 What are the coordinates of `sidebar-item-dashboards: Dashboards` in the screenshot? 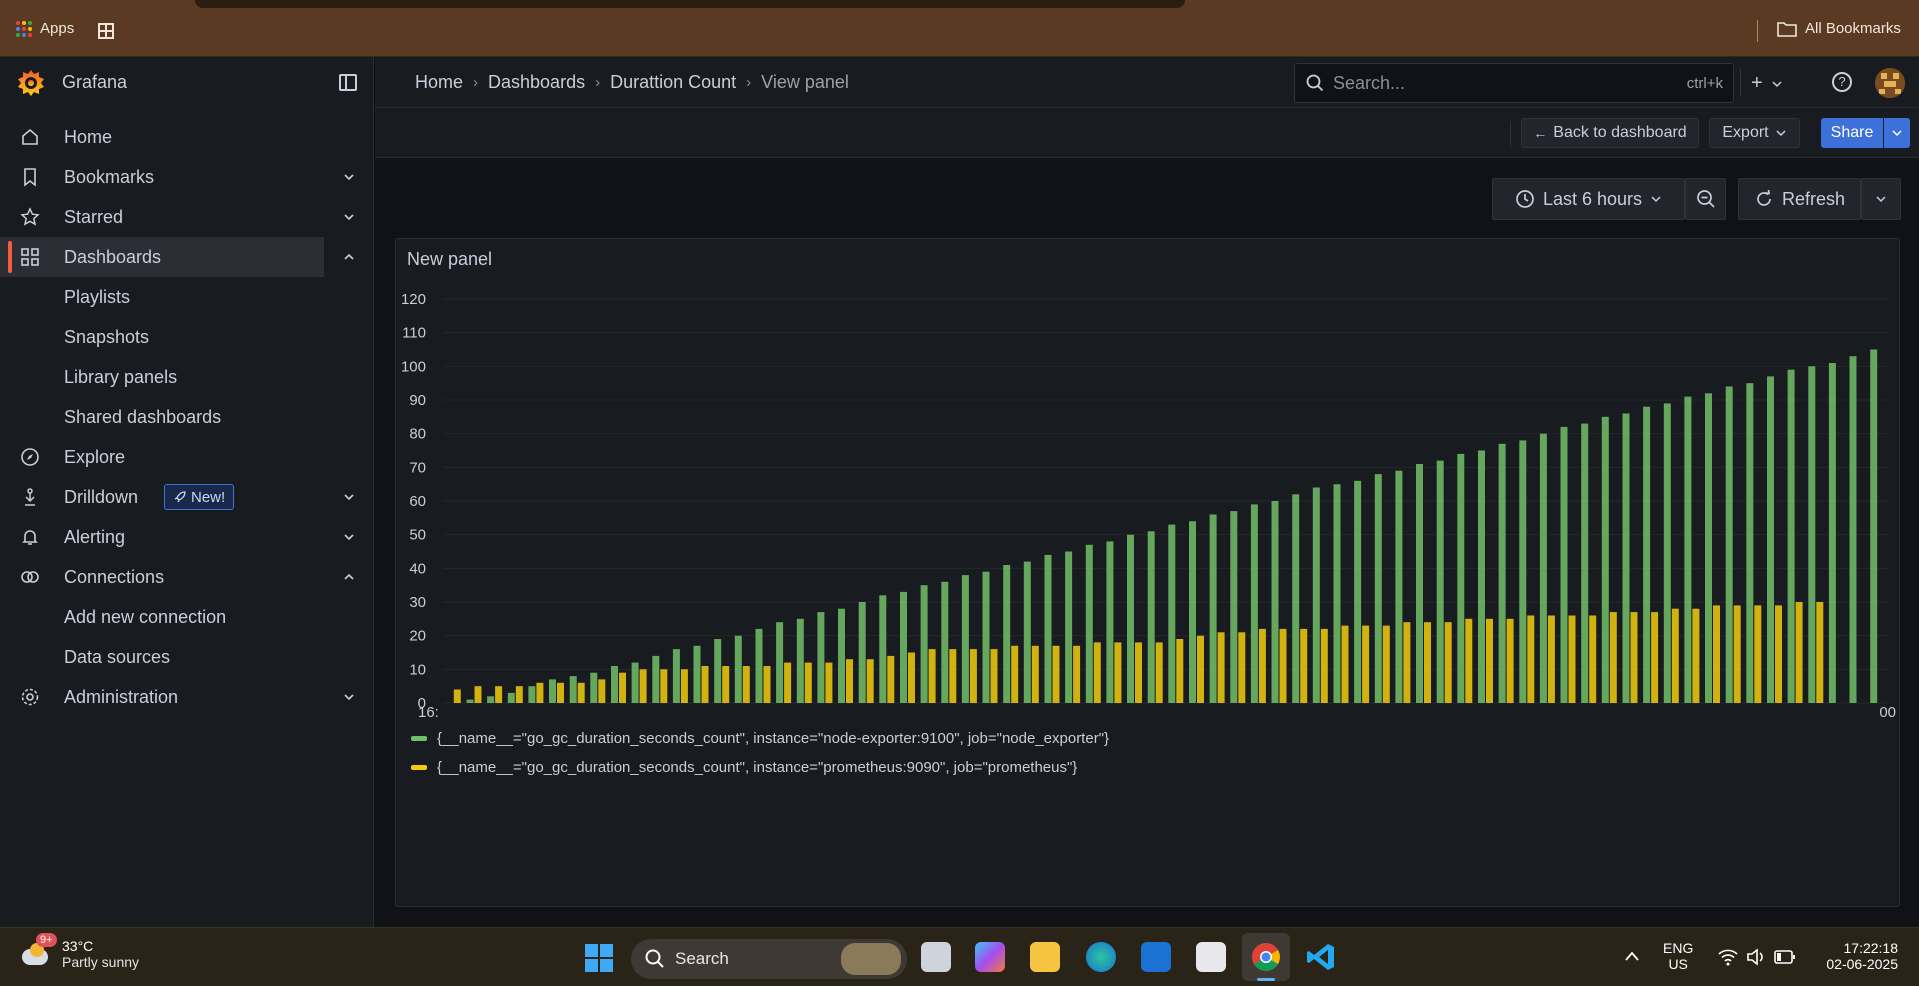 It's located at (162, 257).